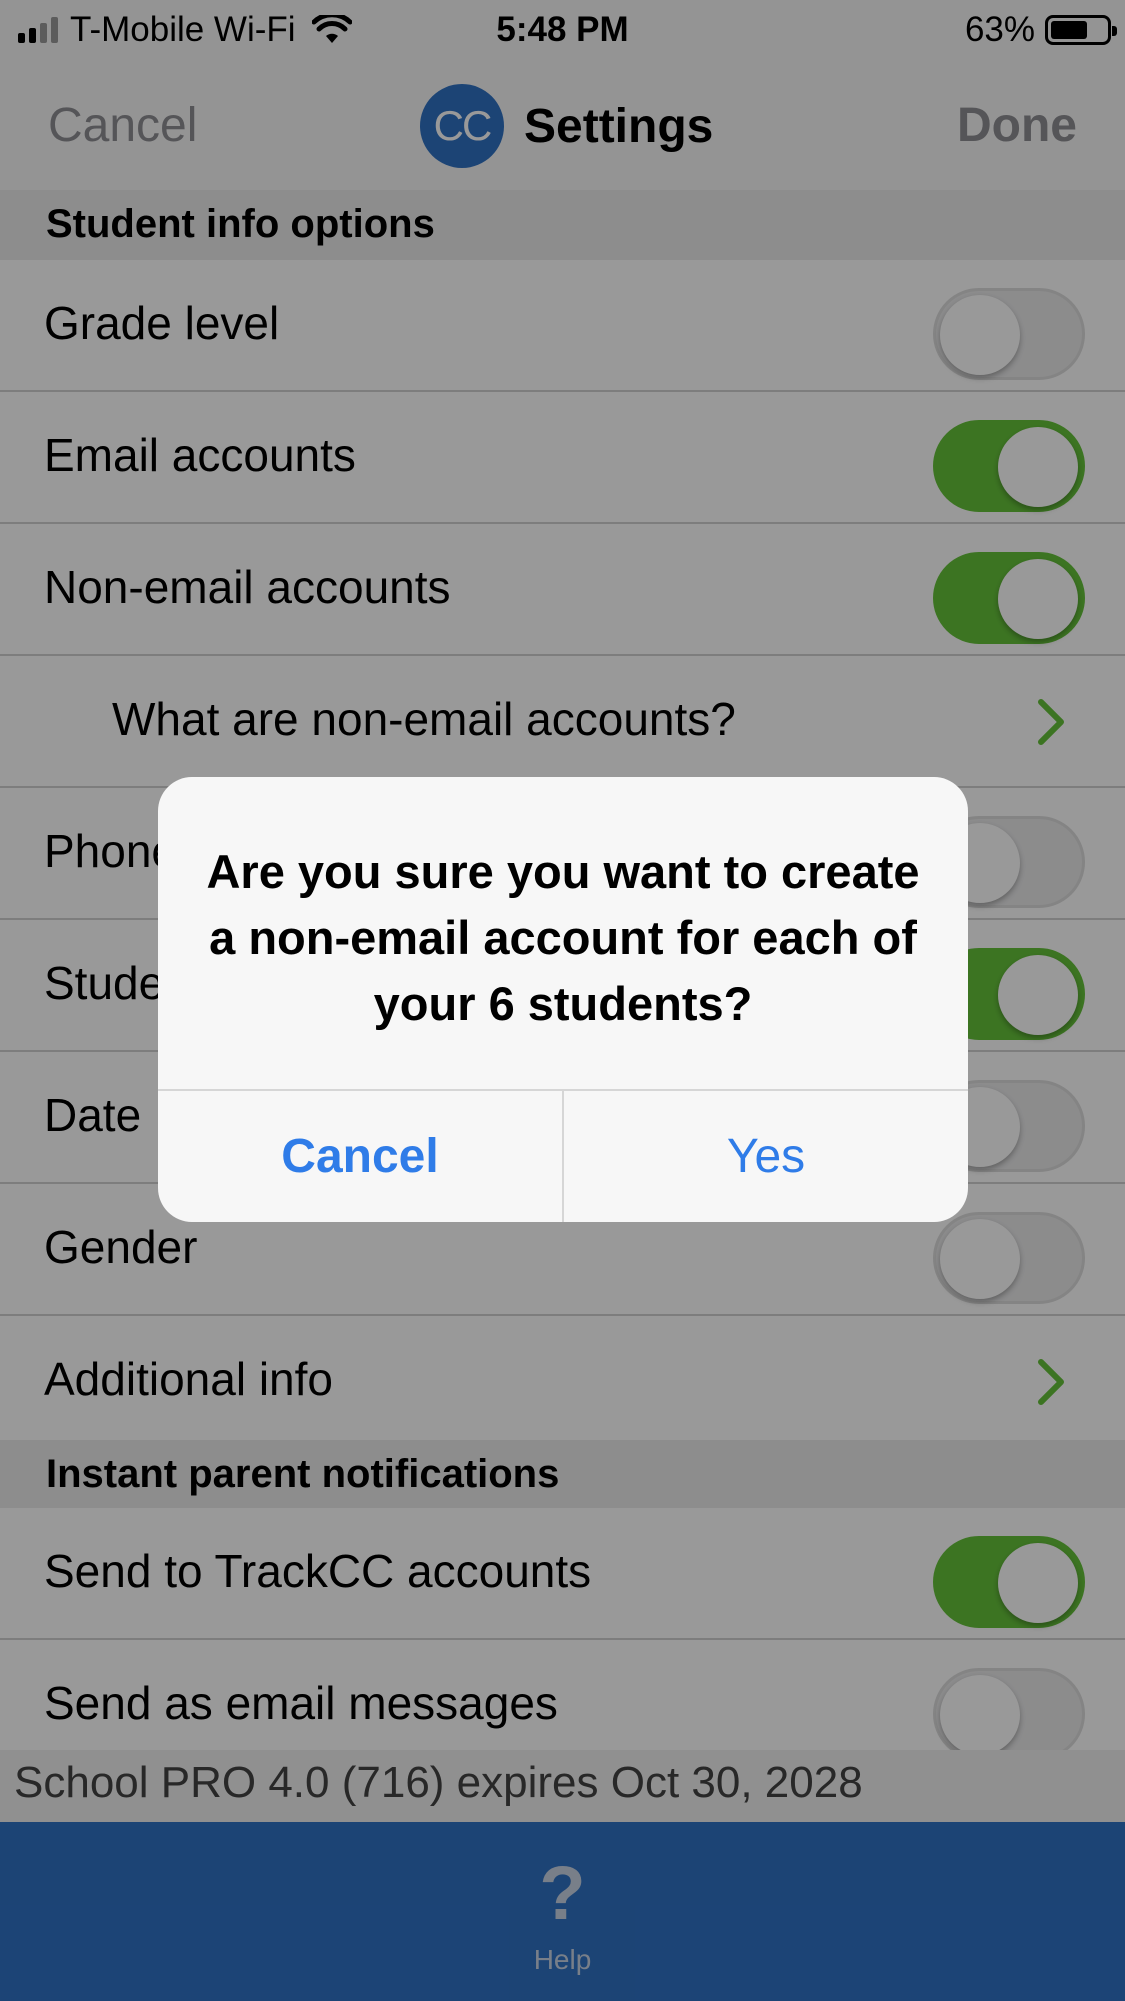 The width and height of the screenshot is (1125, 2001). Describe the element at coordinates (765, 1156) in the screenshot. I see `alert-yes-button: Yes` at that location.